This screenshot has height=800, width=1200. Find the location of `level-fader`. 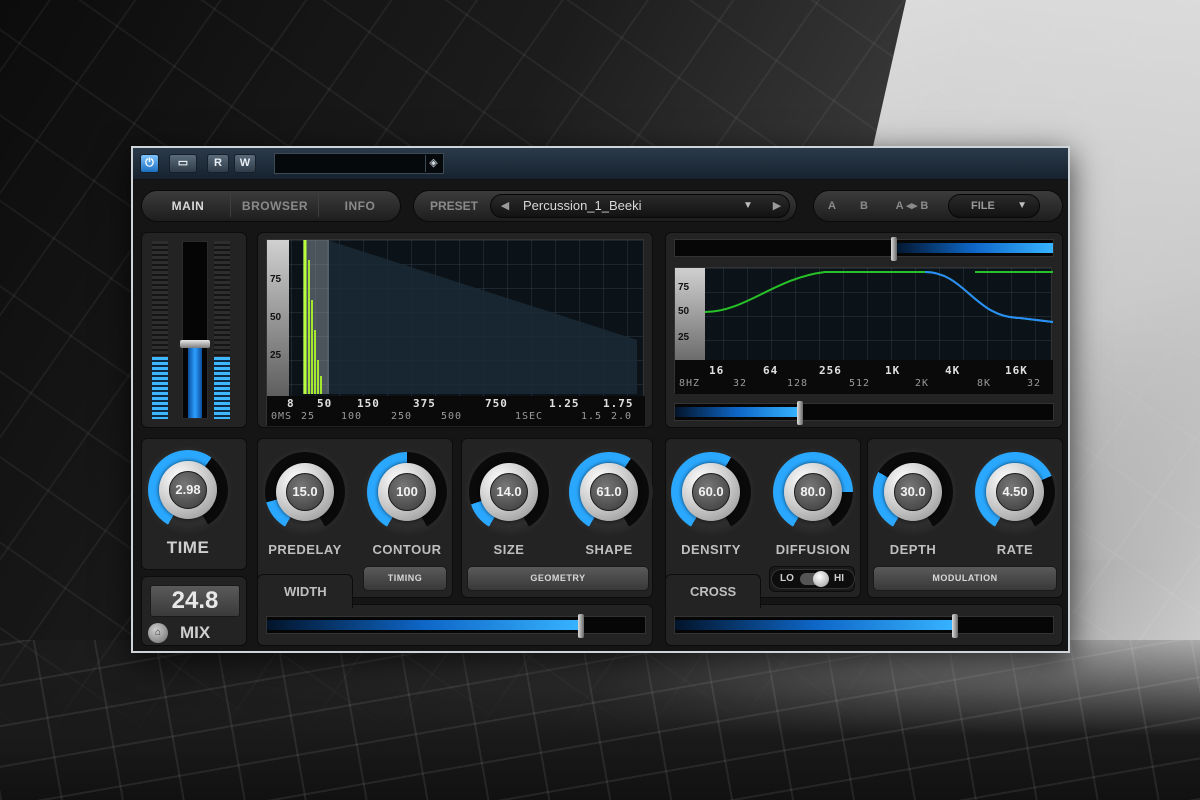

level-fader is located at coordinates (195, 330).